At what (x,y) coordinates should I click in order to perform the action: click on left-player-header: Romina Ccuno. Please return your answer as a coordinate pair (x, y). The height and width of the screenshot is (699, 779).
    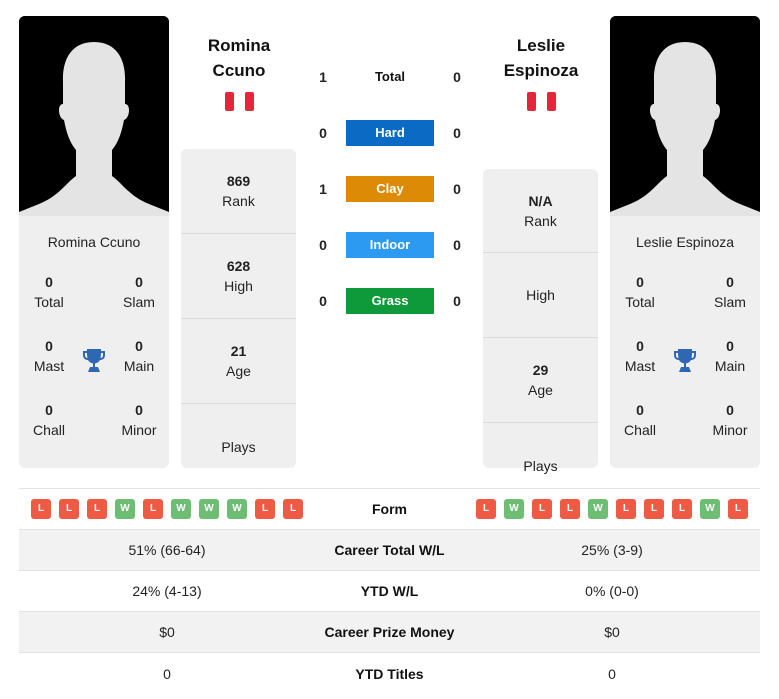
    Looking at the image, I should click on (239, 72).